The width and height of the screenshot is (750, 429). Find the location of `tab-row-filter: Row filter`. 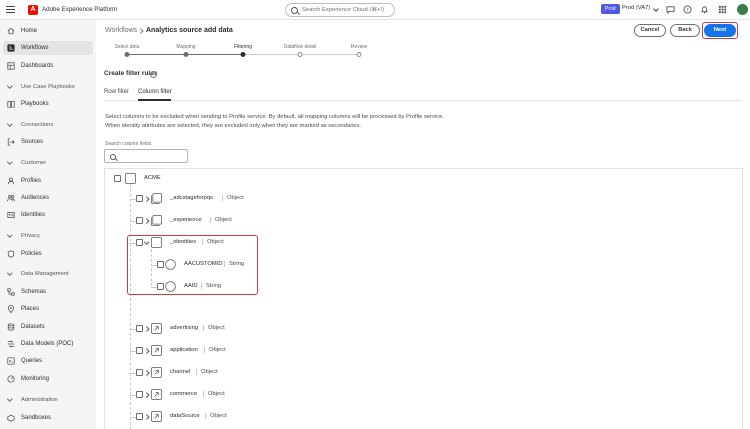

tab-row-filter: Row filter is located at coordinates (116, 92).